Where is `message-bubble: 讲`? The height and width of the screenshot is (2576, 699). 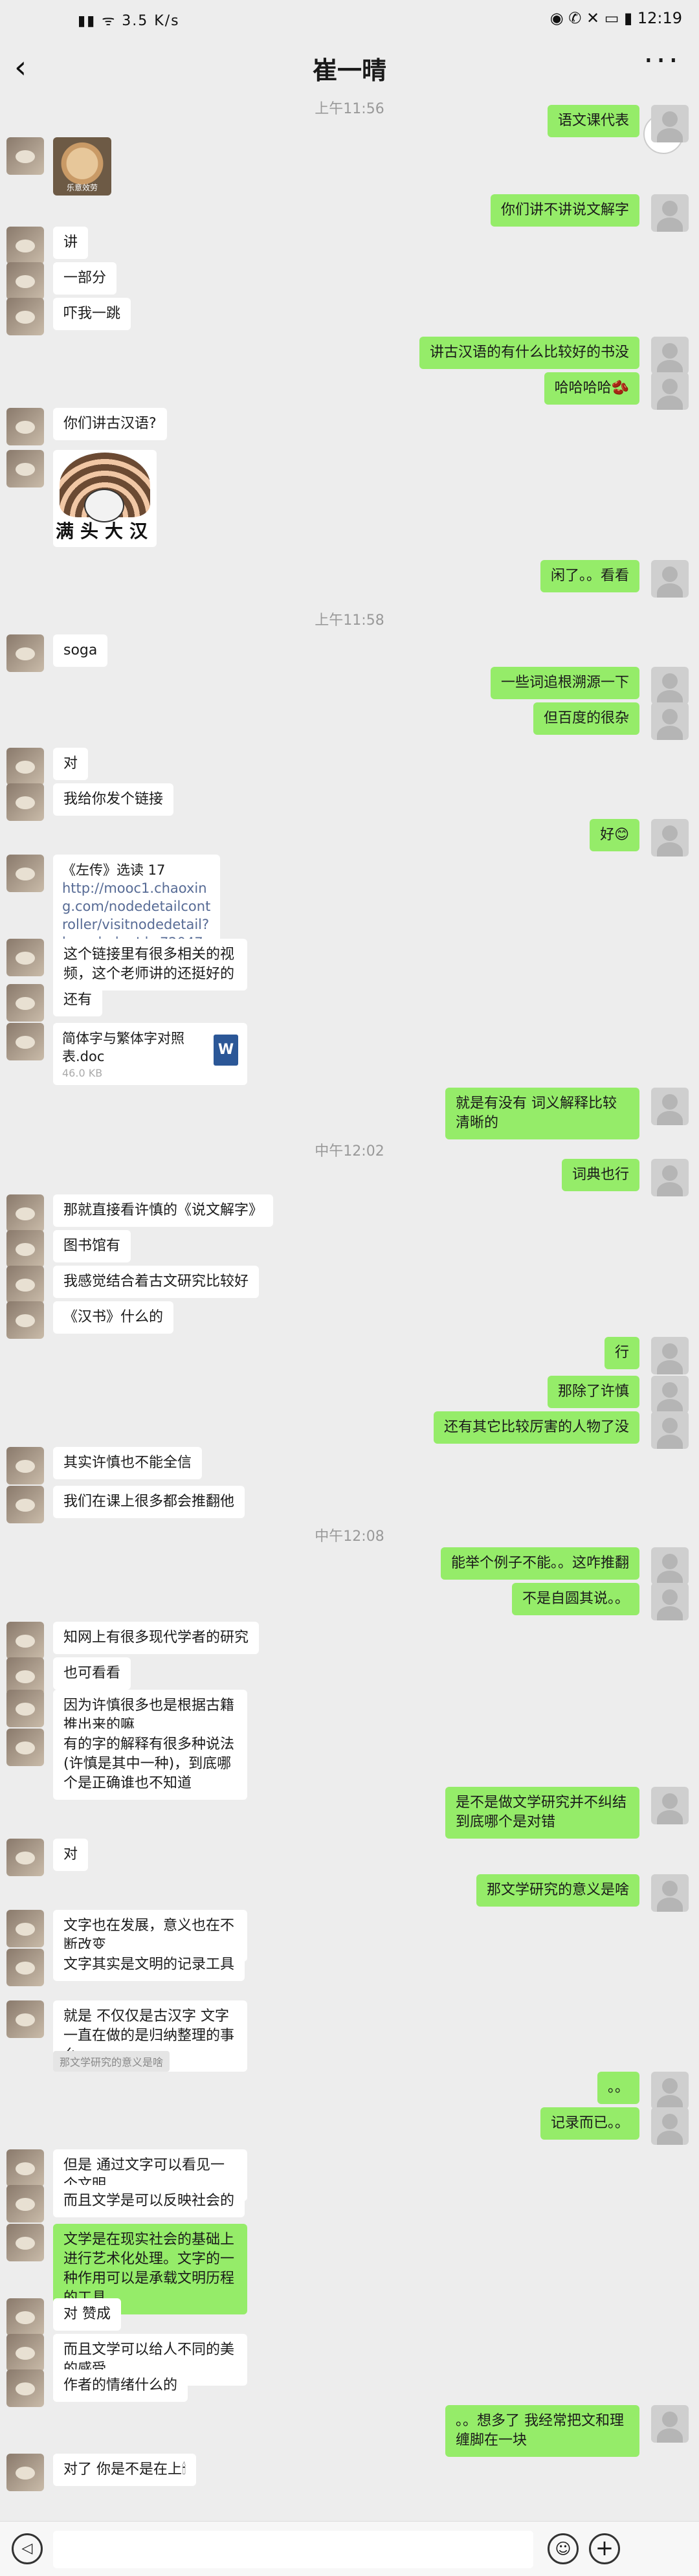
message-bubble: 讲 is located at coordinates (71, 243).